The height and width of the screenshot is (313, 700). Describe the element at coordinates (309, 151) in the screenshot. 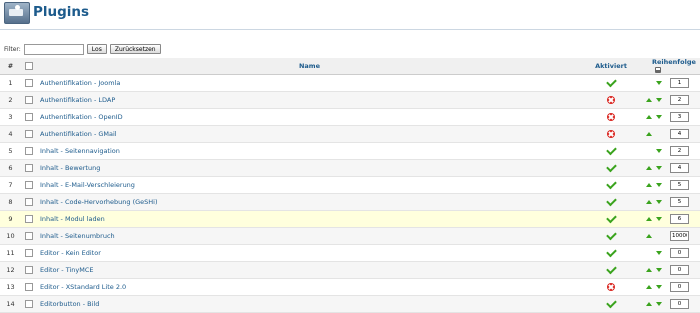

I see `plugin-name-cell: Inhalt - Seitennavigation` at that location.